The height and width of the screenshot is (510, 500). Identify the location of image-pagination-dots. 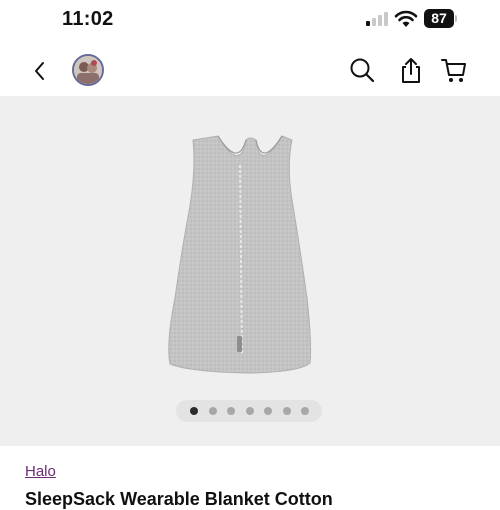
(249, 411).